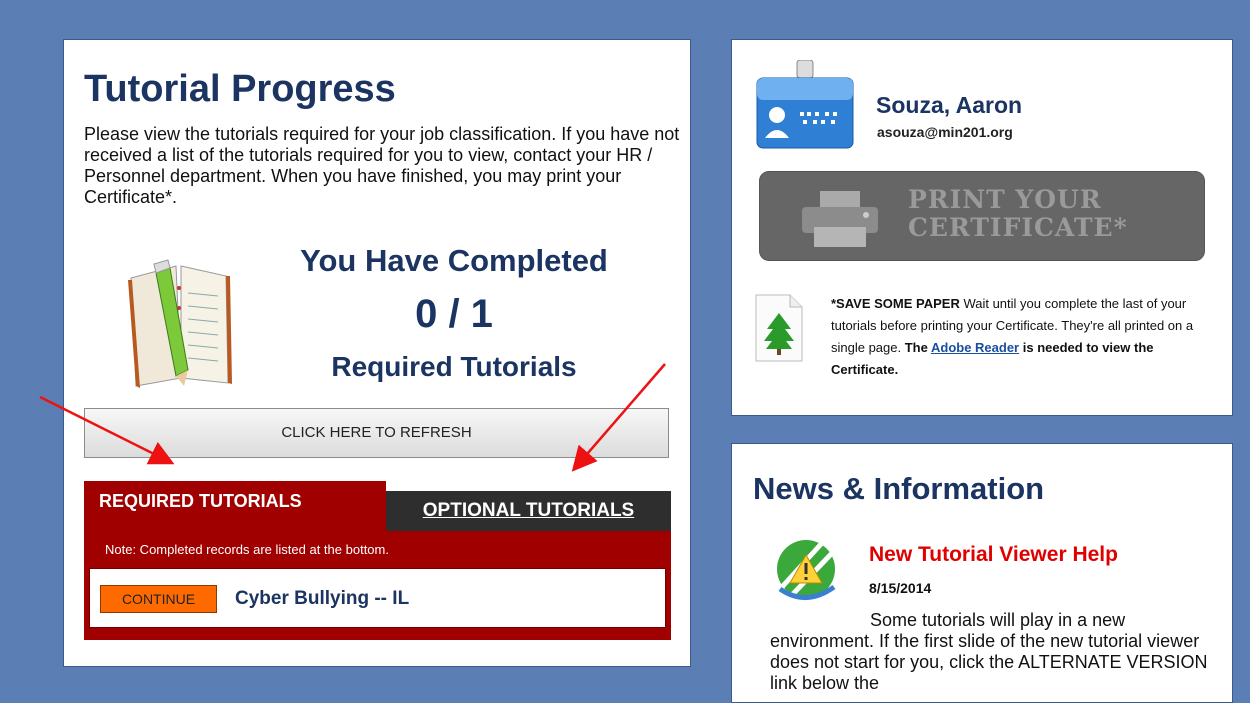 The width and height of the screenshot is (1250, 703). What do you see at coordinates (322, 599) in the screenshot?
I see `tutorial-title: Cyber Bullying -- IL` at bounding box center [322, 599].